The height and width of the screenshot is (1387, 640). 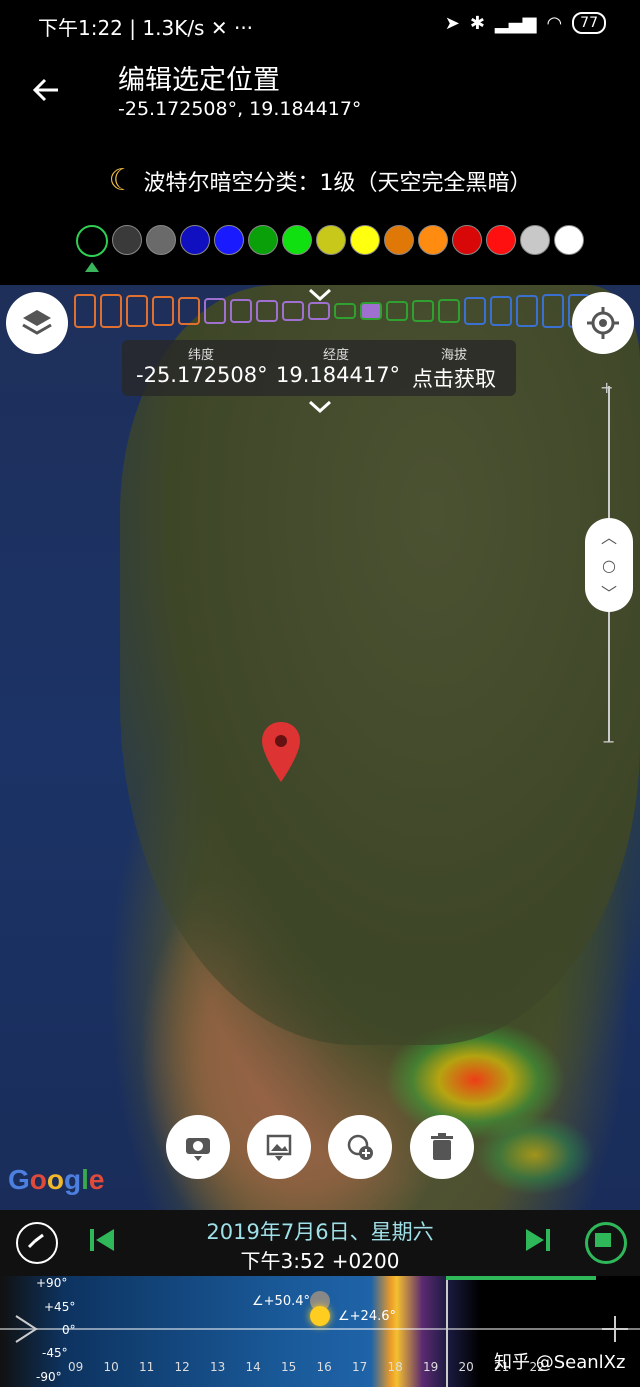 What do you see at coordinates (92, 267) in the screenshot?
I see `selected-level-marker` at bounding box center [92, 267].